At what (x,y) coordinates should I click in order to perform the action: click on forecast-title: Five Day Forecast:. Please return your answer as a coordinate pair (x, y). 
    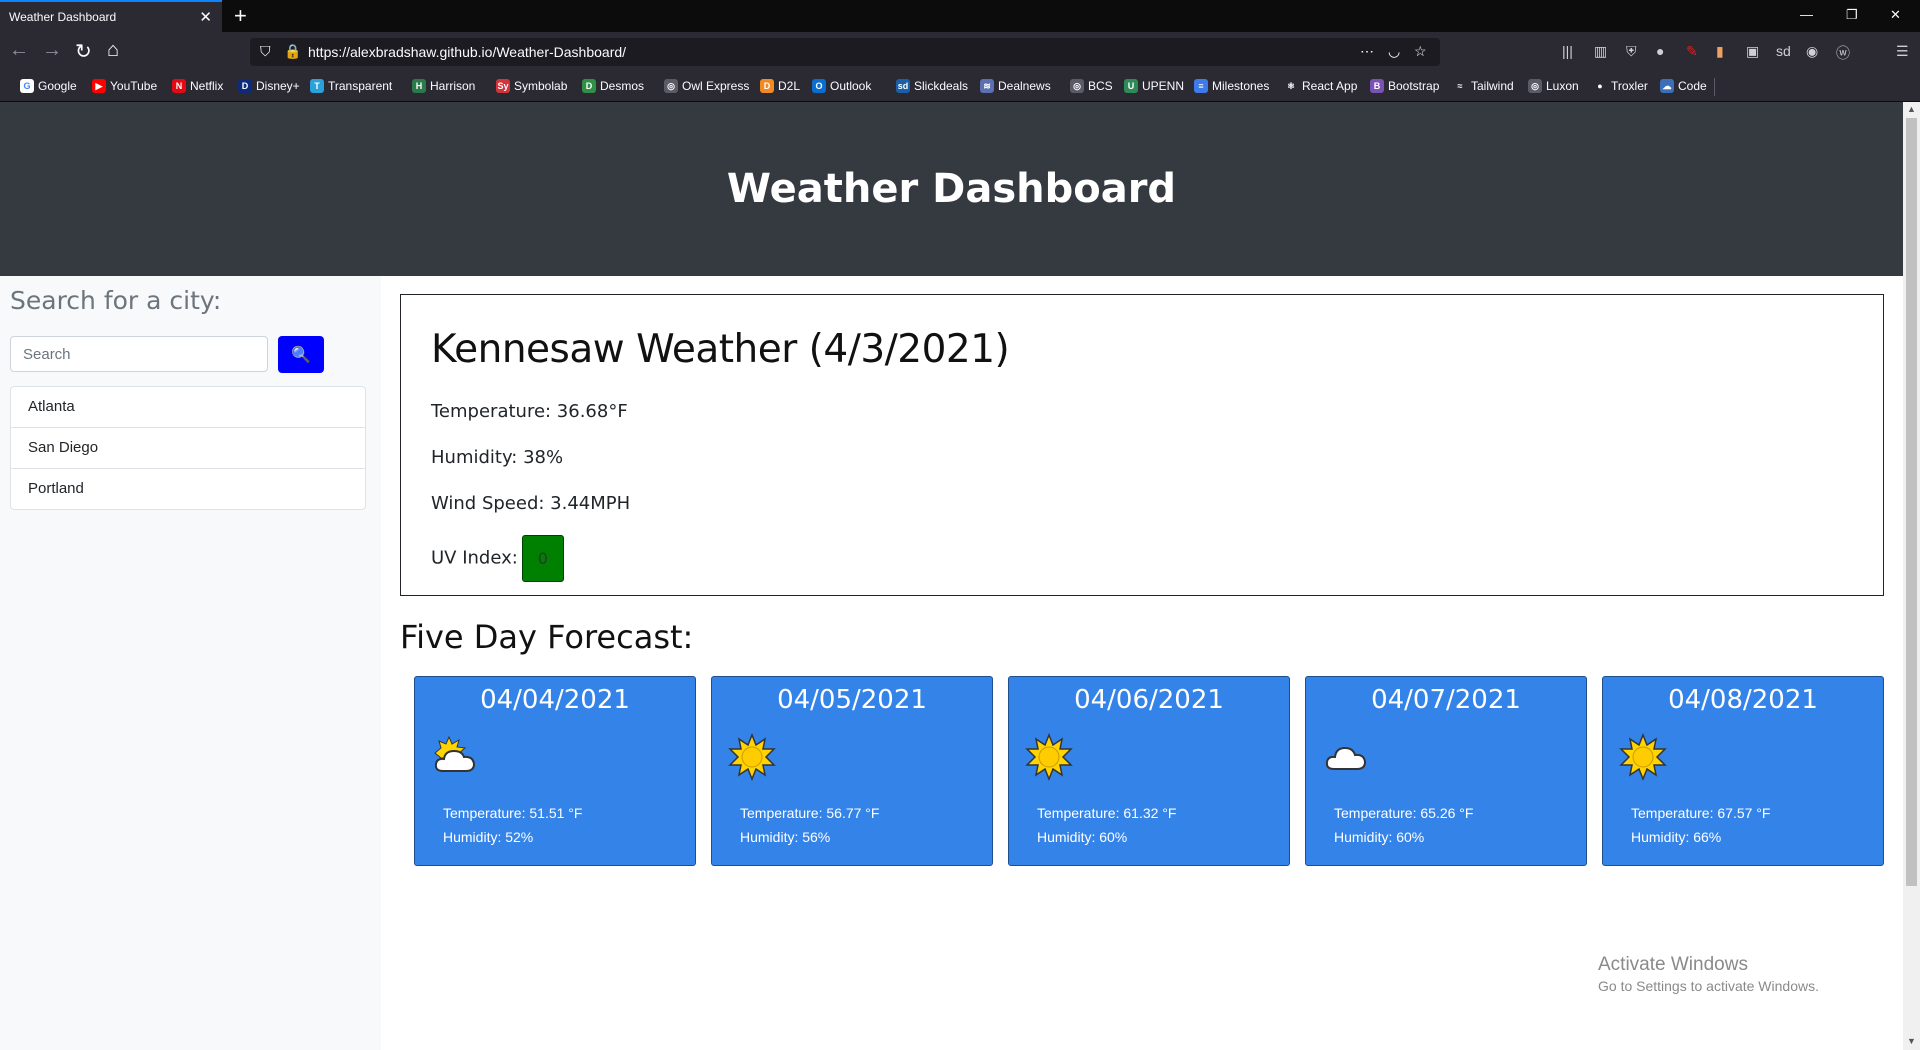
    Looking at the image, I should click on (547, 637).